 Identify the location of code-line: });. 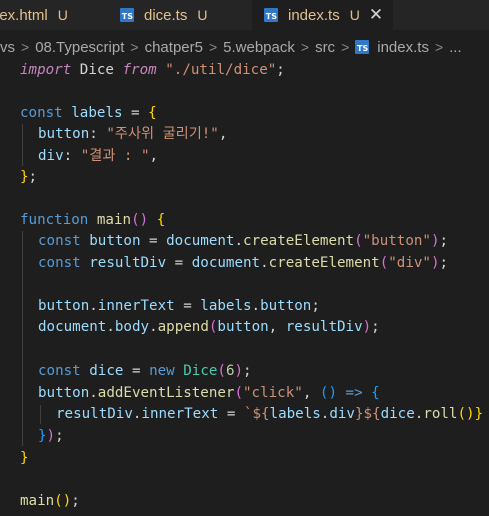
(51, 436).